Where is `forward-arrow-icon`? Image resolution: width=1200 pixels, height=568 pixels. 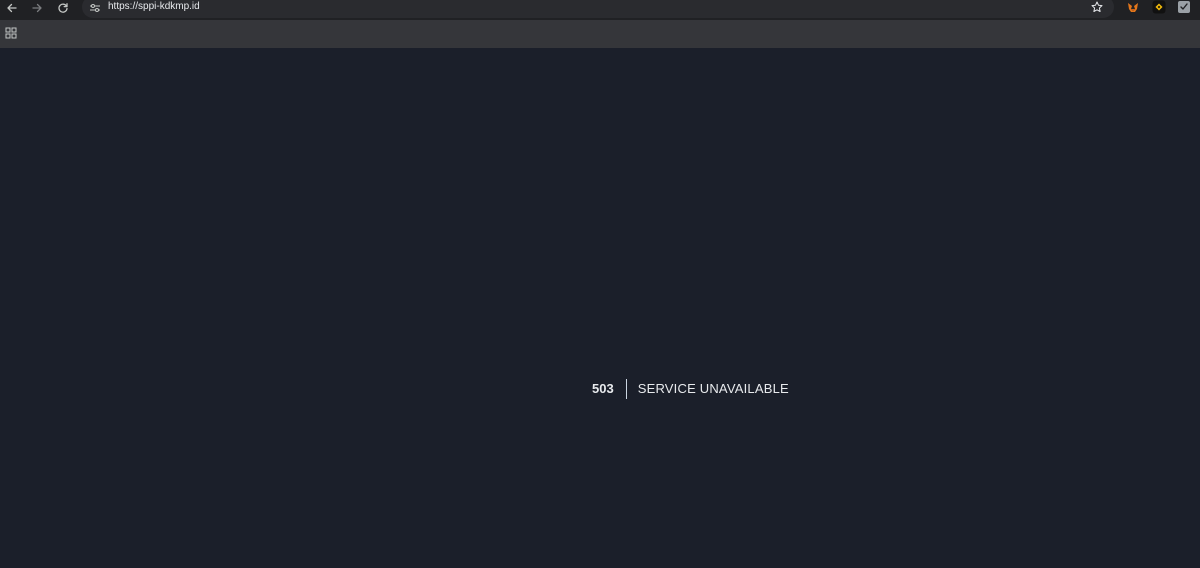 forward-arrow-icon is located at coordinates (37, 8).